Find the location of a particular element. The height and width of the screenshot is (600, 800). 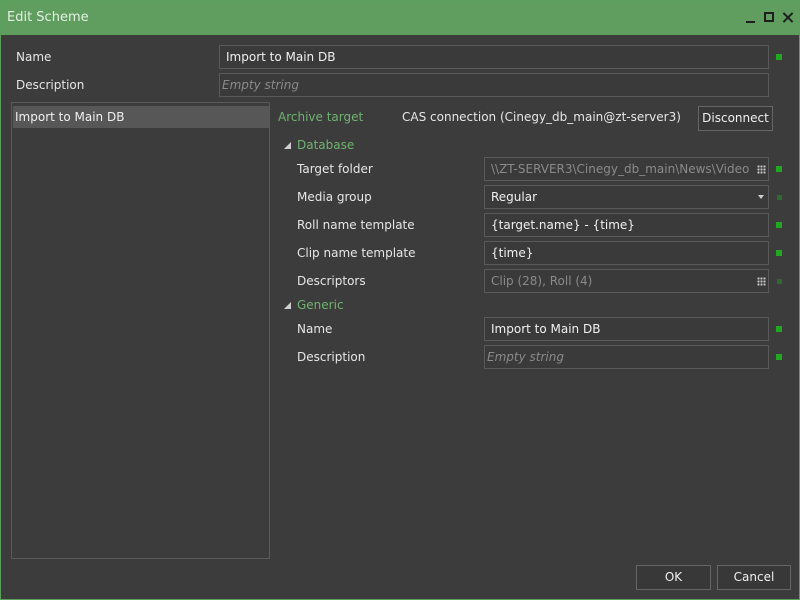

minimize-icon is located at coordinates (751, 18).